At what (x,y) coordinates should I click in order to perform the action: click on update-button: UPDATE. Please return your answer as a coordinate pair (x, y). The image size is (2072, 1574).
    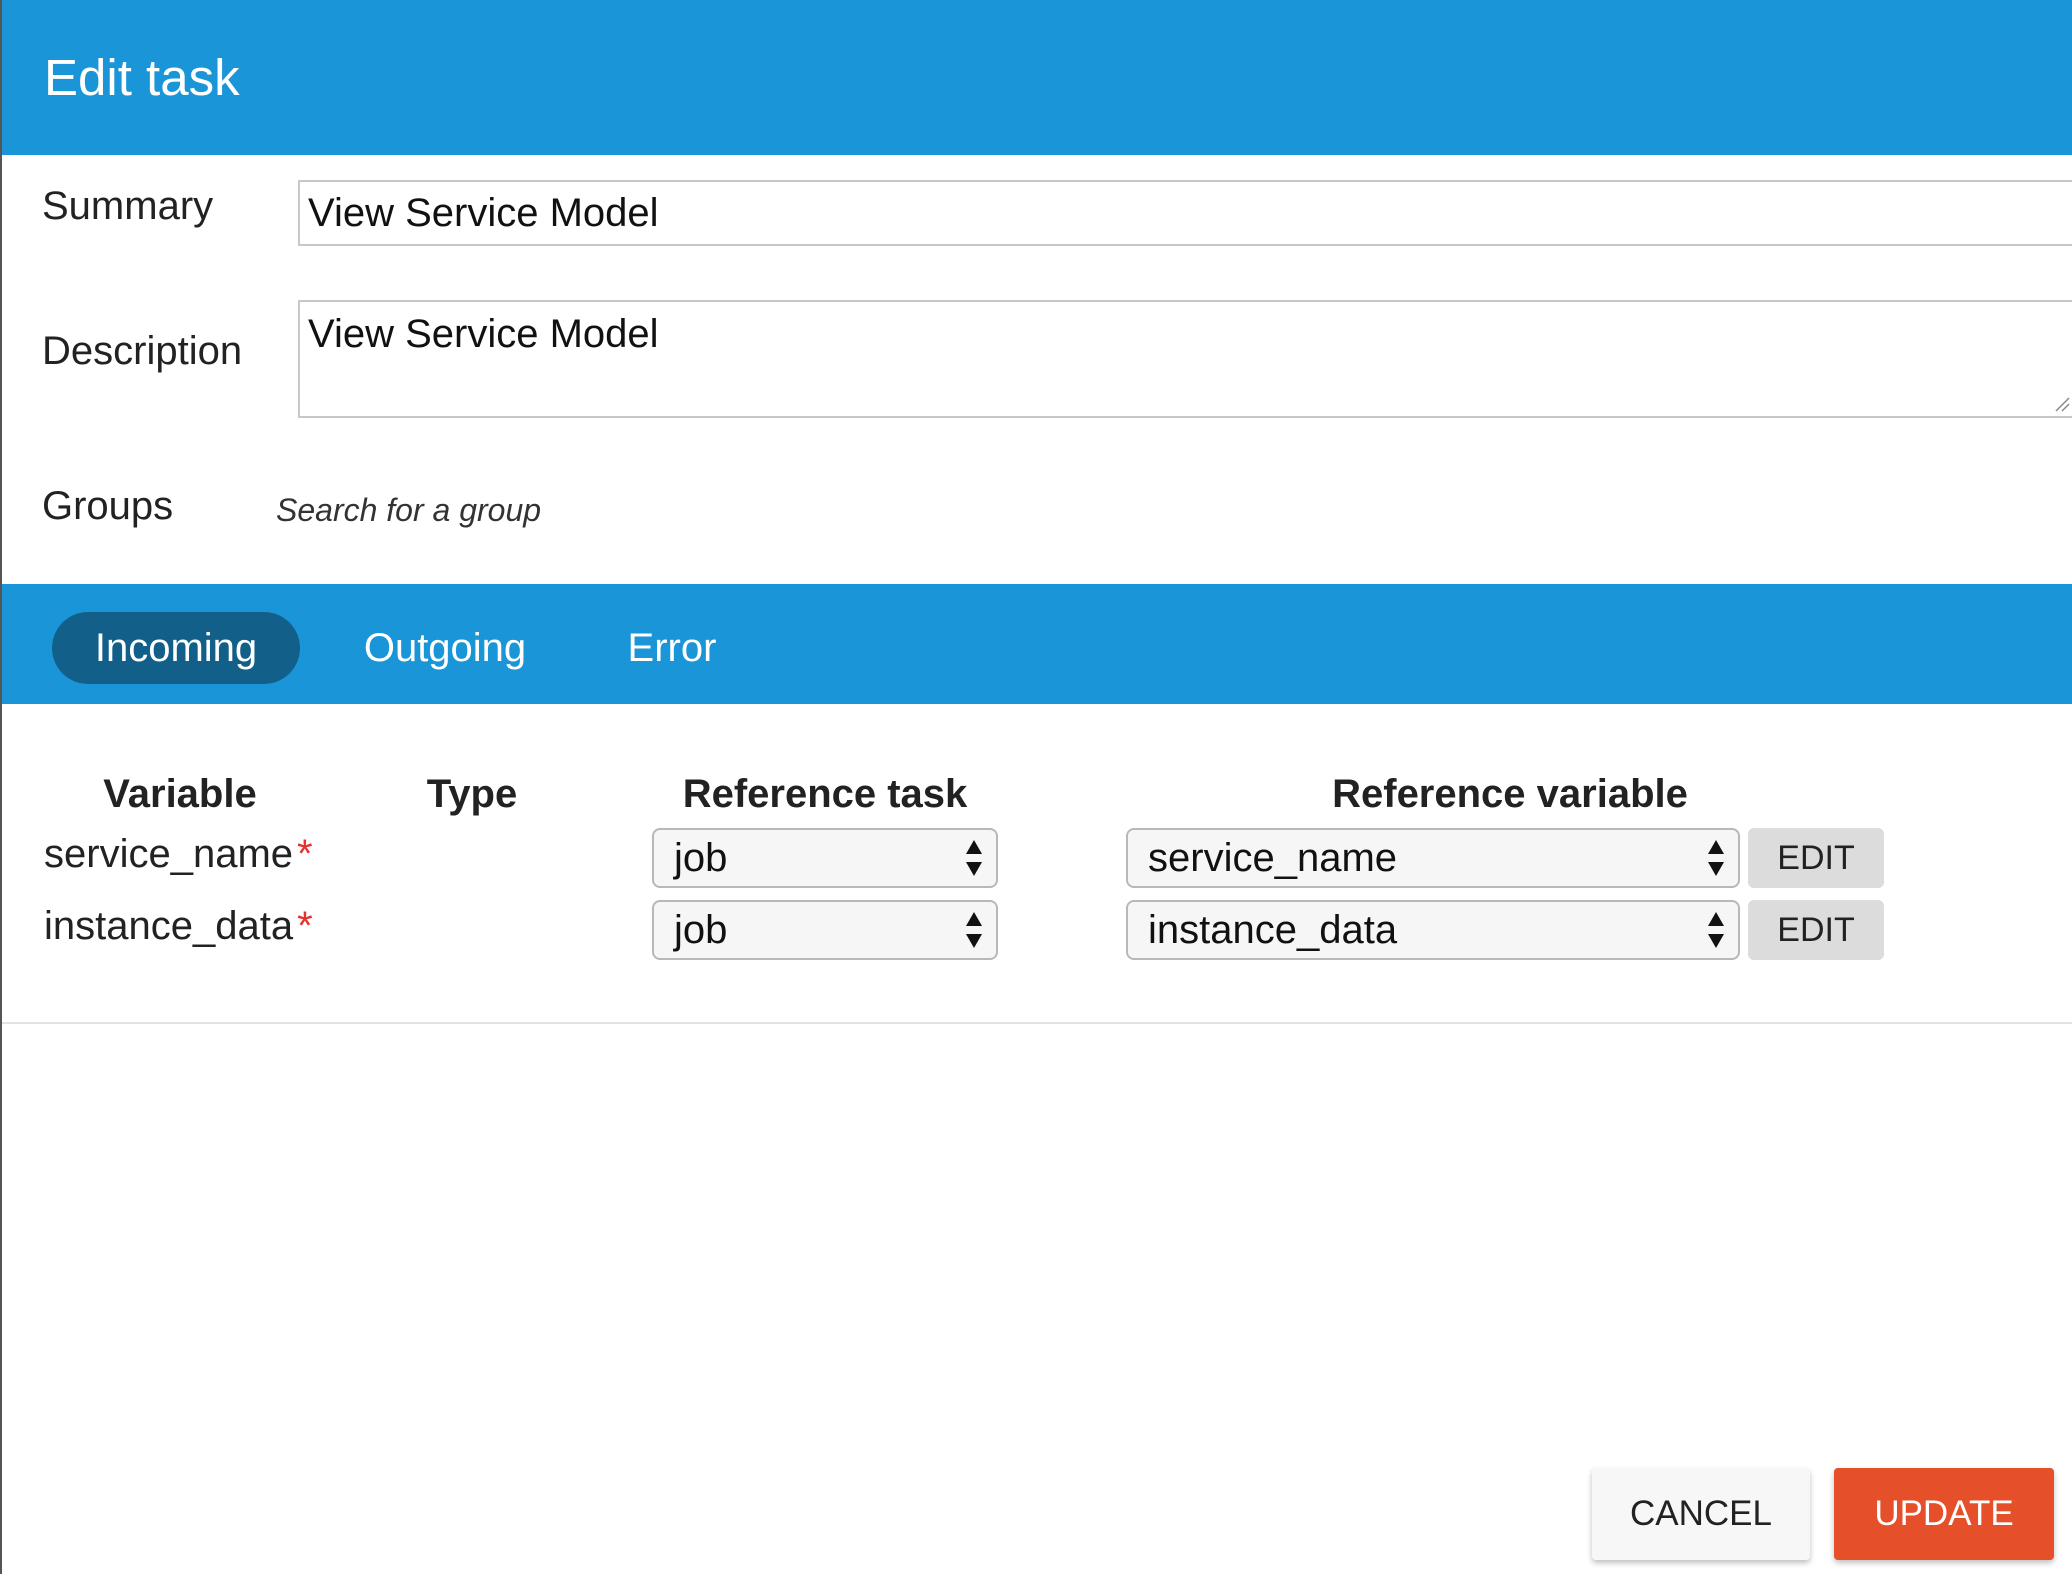
    Looking at the image, I should click on (1944, 1514).